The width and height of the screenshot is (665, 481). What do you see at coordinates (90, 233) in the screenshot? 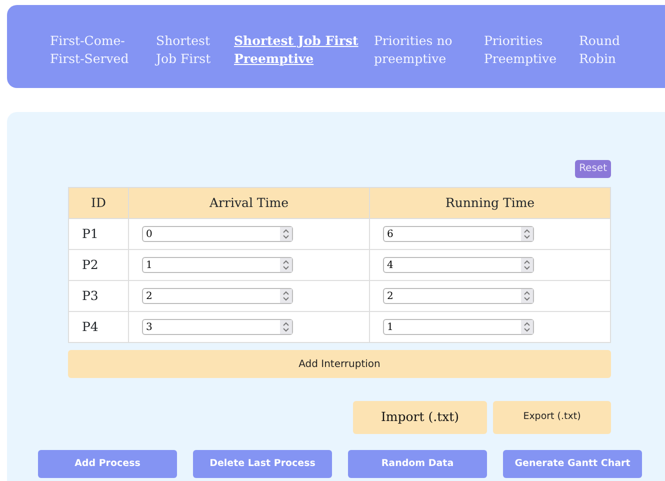
I see `process-id: P1` at bounding box center [90, 233].